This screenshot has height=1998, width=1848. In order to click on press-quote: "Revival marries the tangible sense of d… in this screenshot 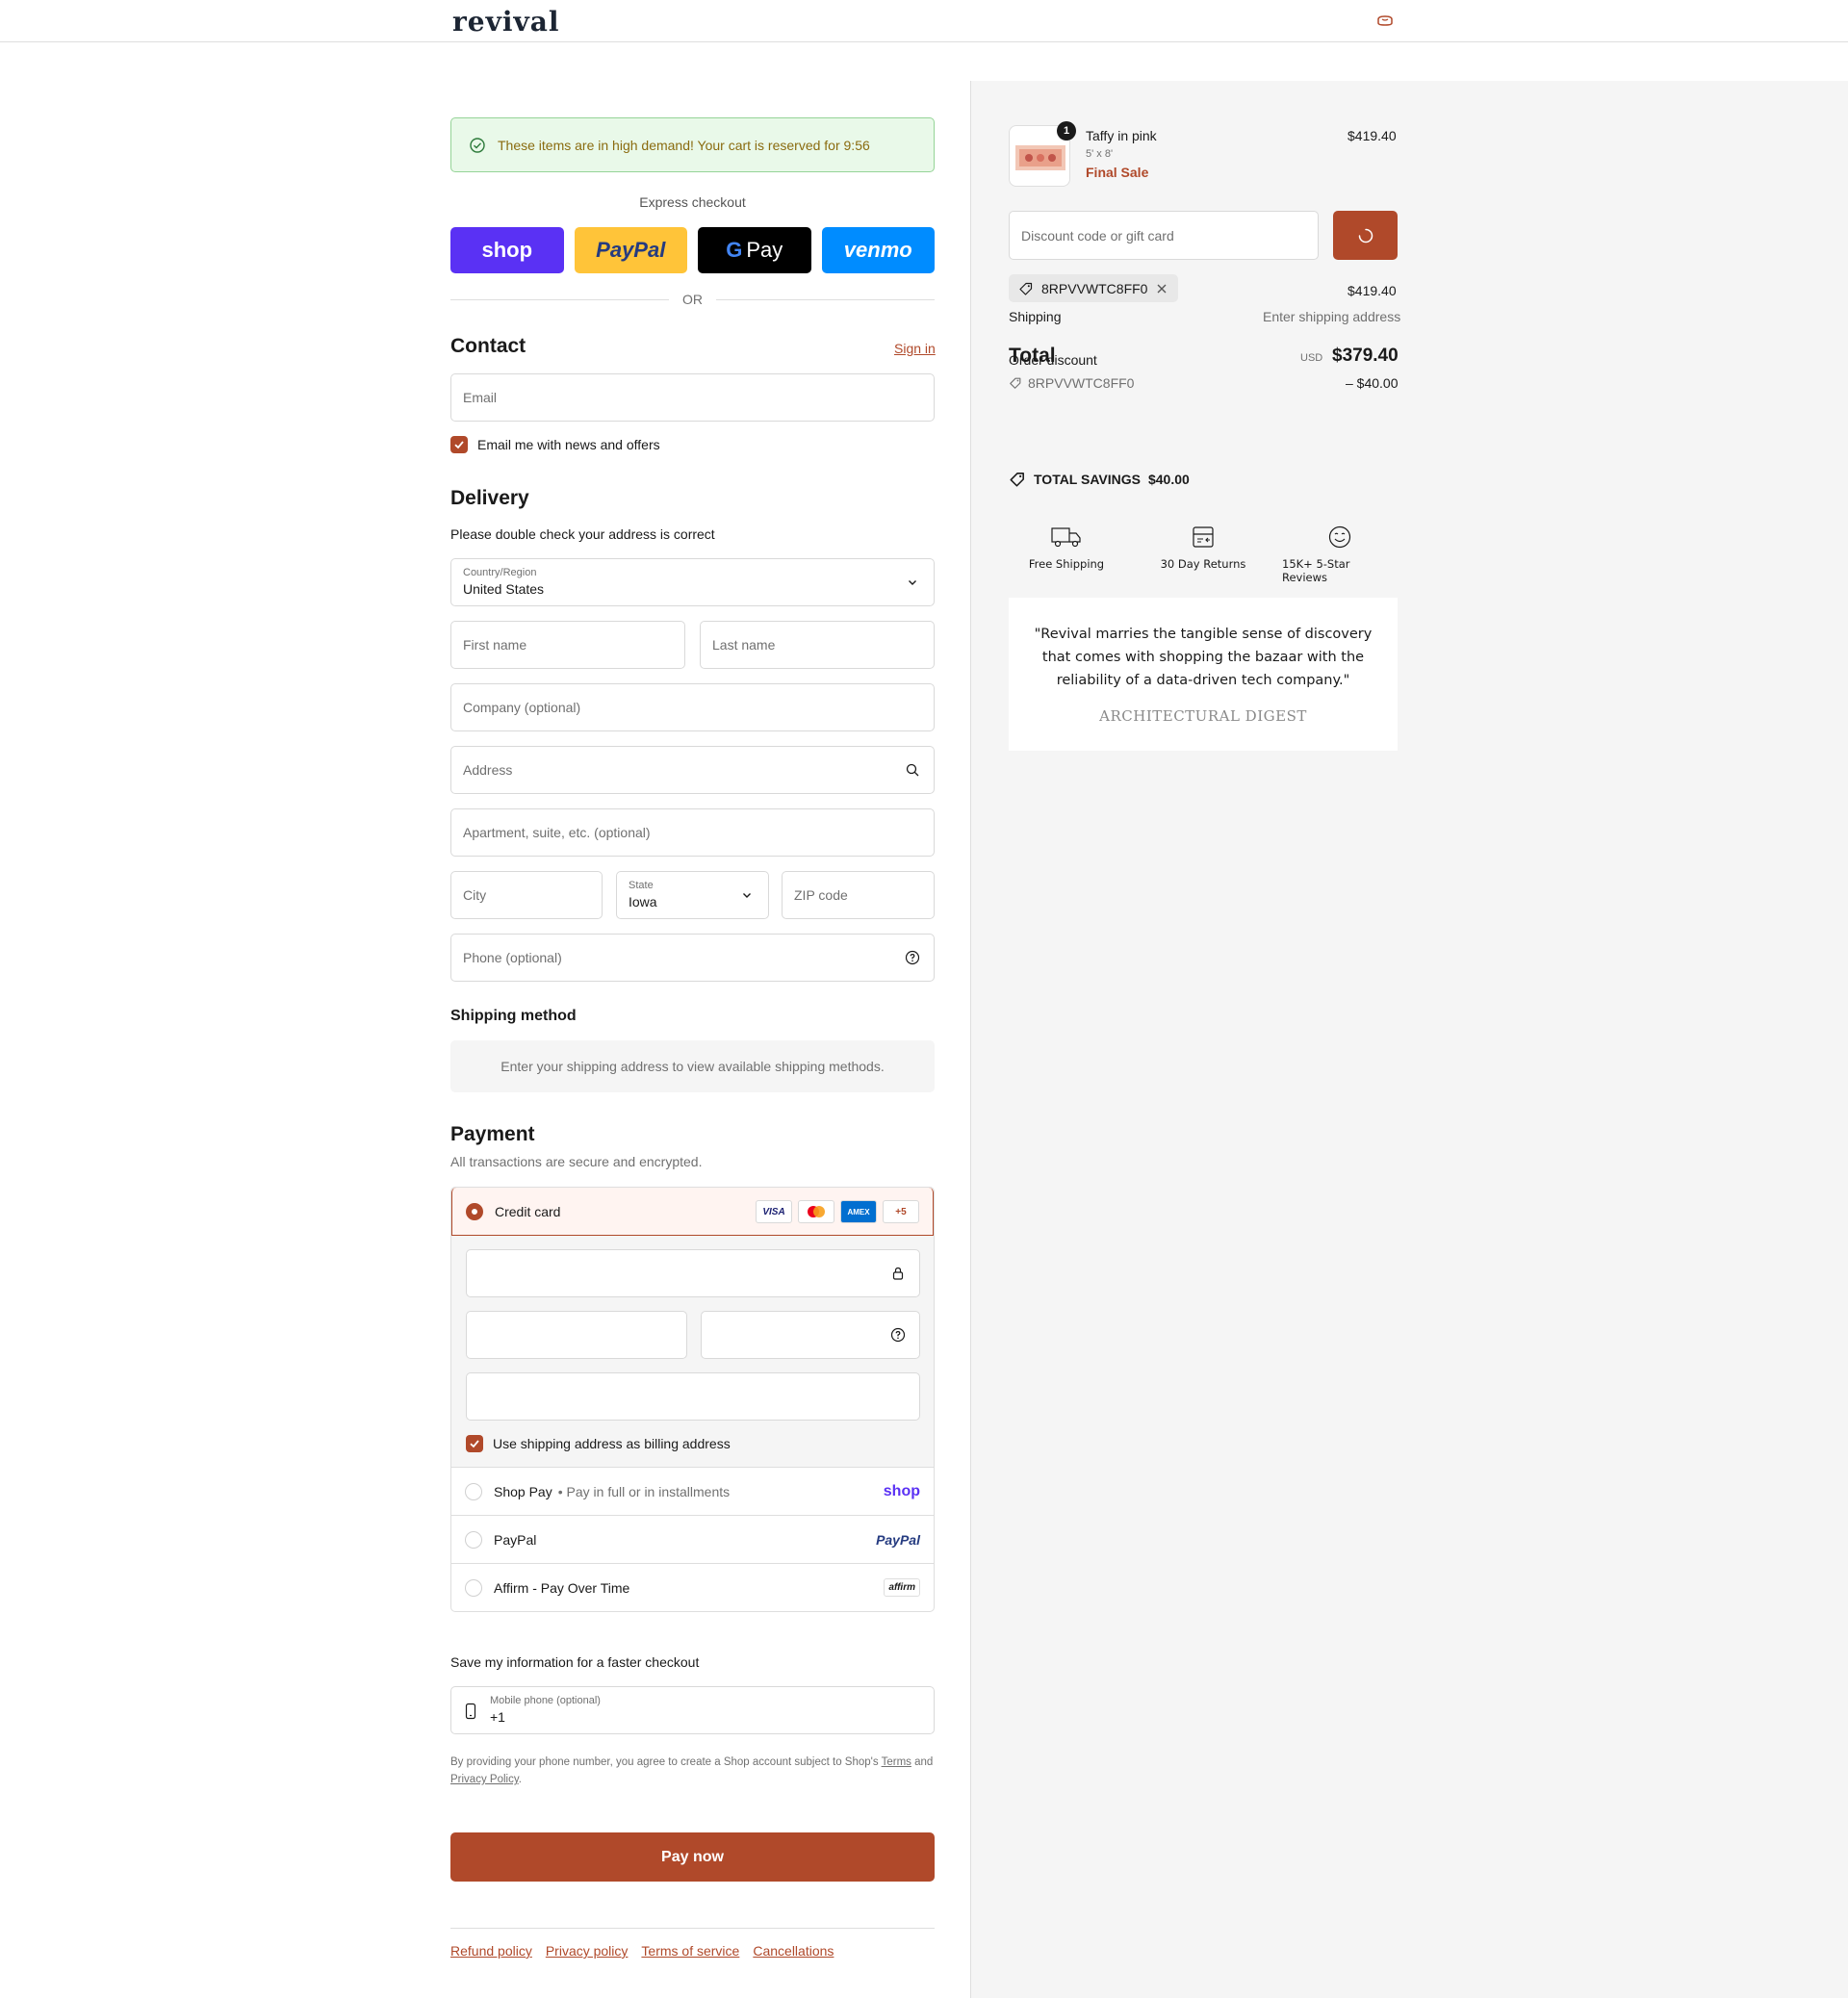, I will do `click(1203, 657)`.